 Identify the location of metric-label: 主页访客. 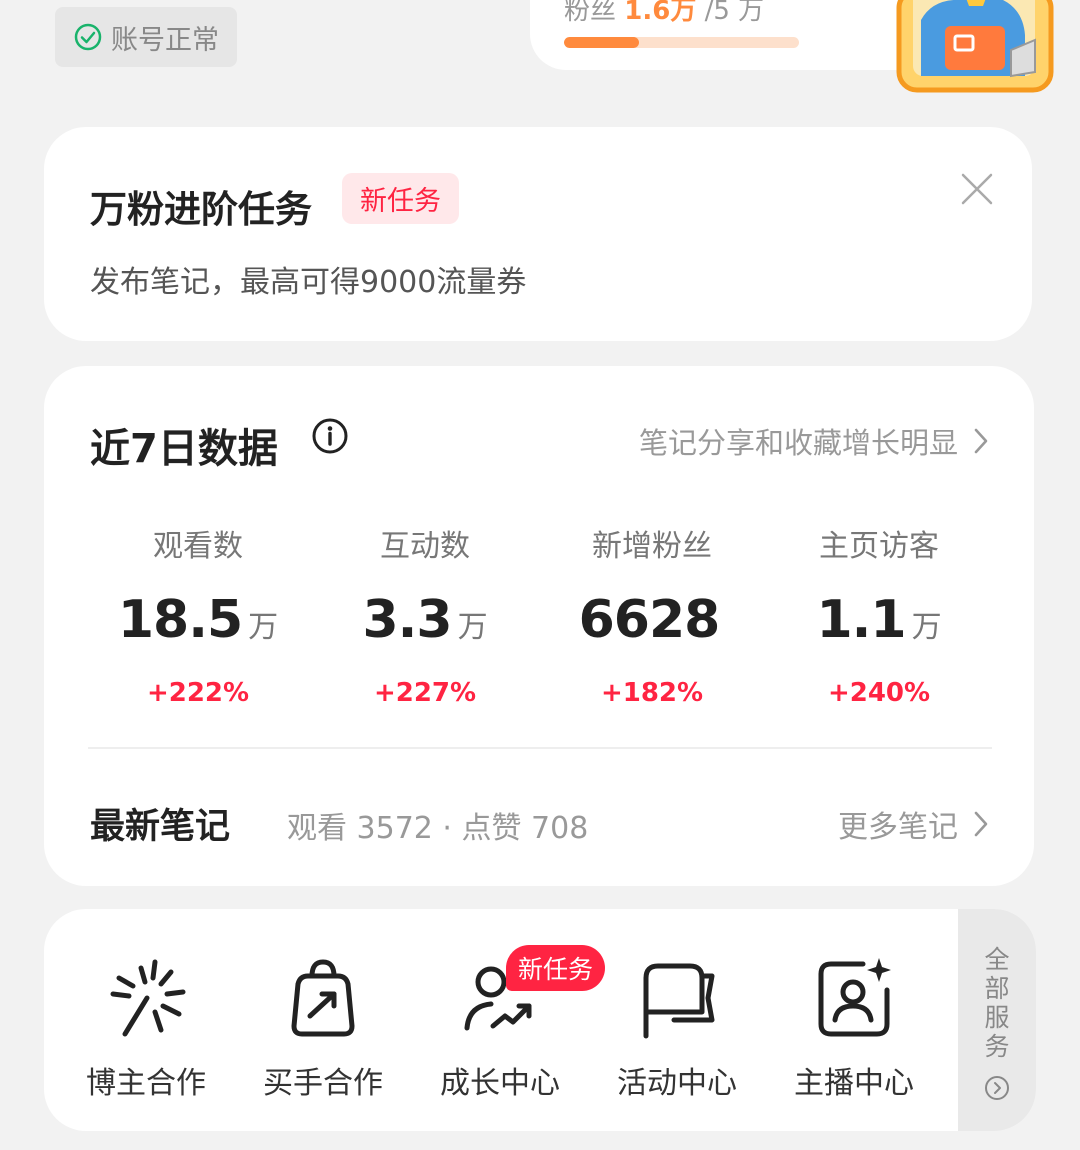
(879, 546).